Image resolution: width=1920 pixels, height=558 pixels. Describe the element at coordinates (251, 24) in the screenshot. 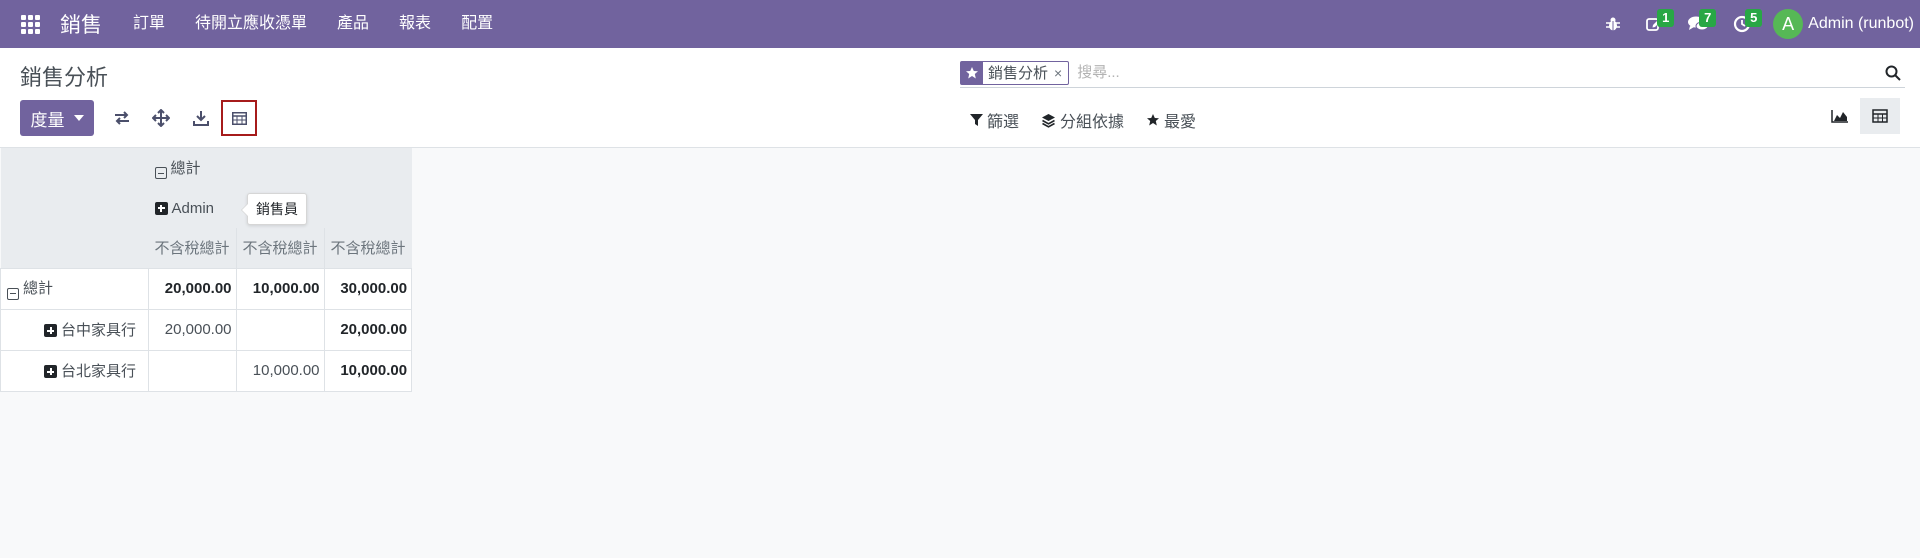

I see `menu-to-invoice: 待開立應收憑單` at that location.